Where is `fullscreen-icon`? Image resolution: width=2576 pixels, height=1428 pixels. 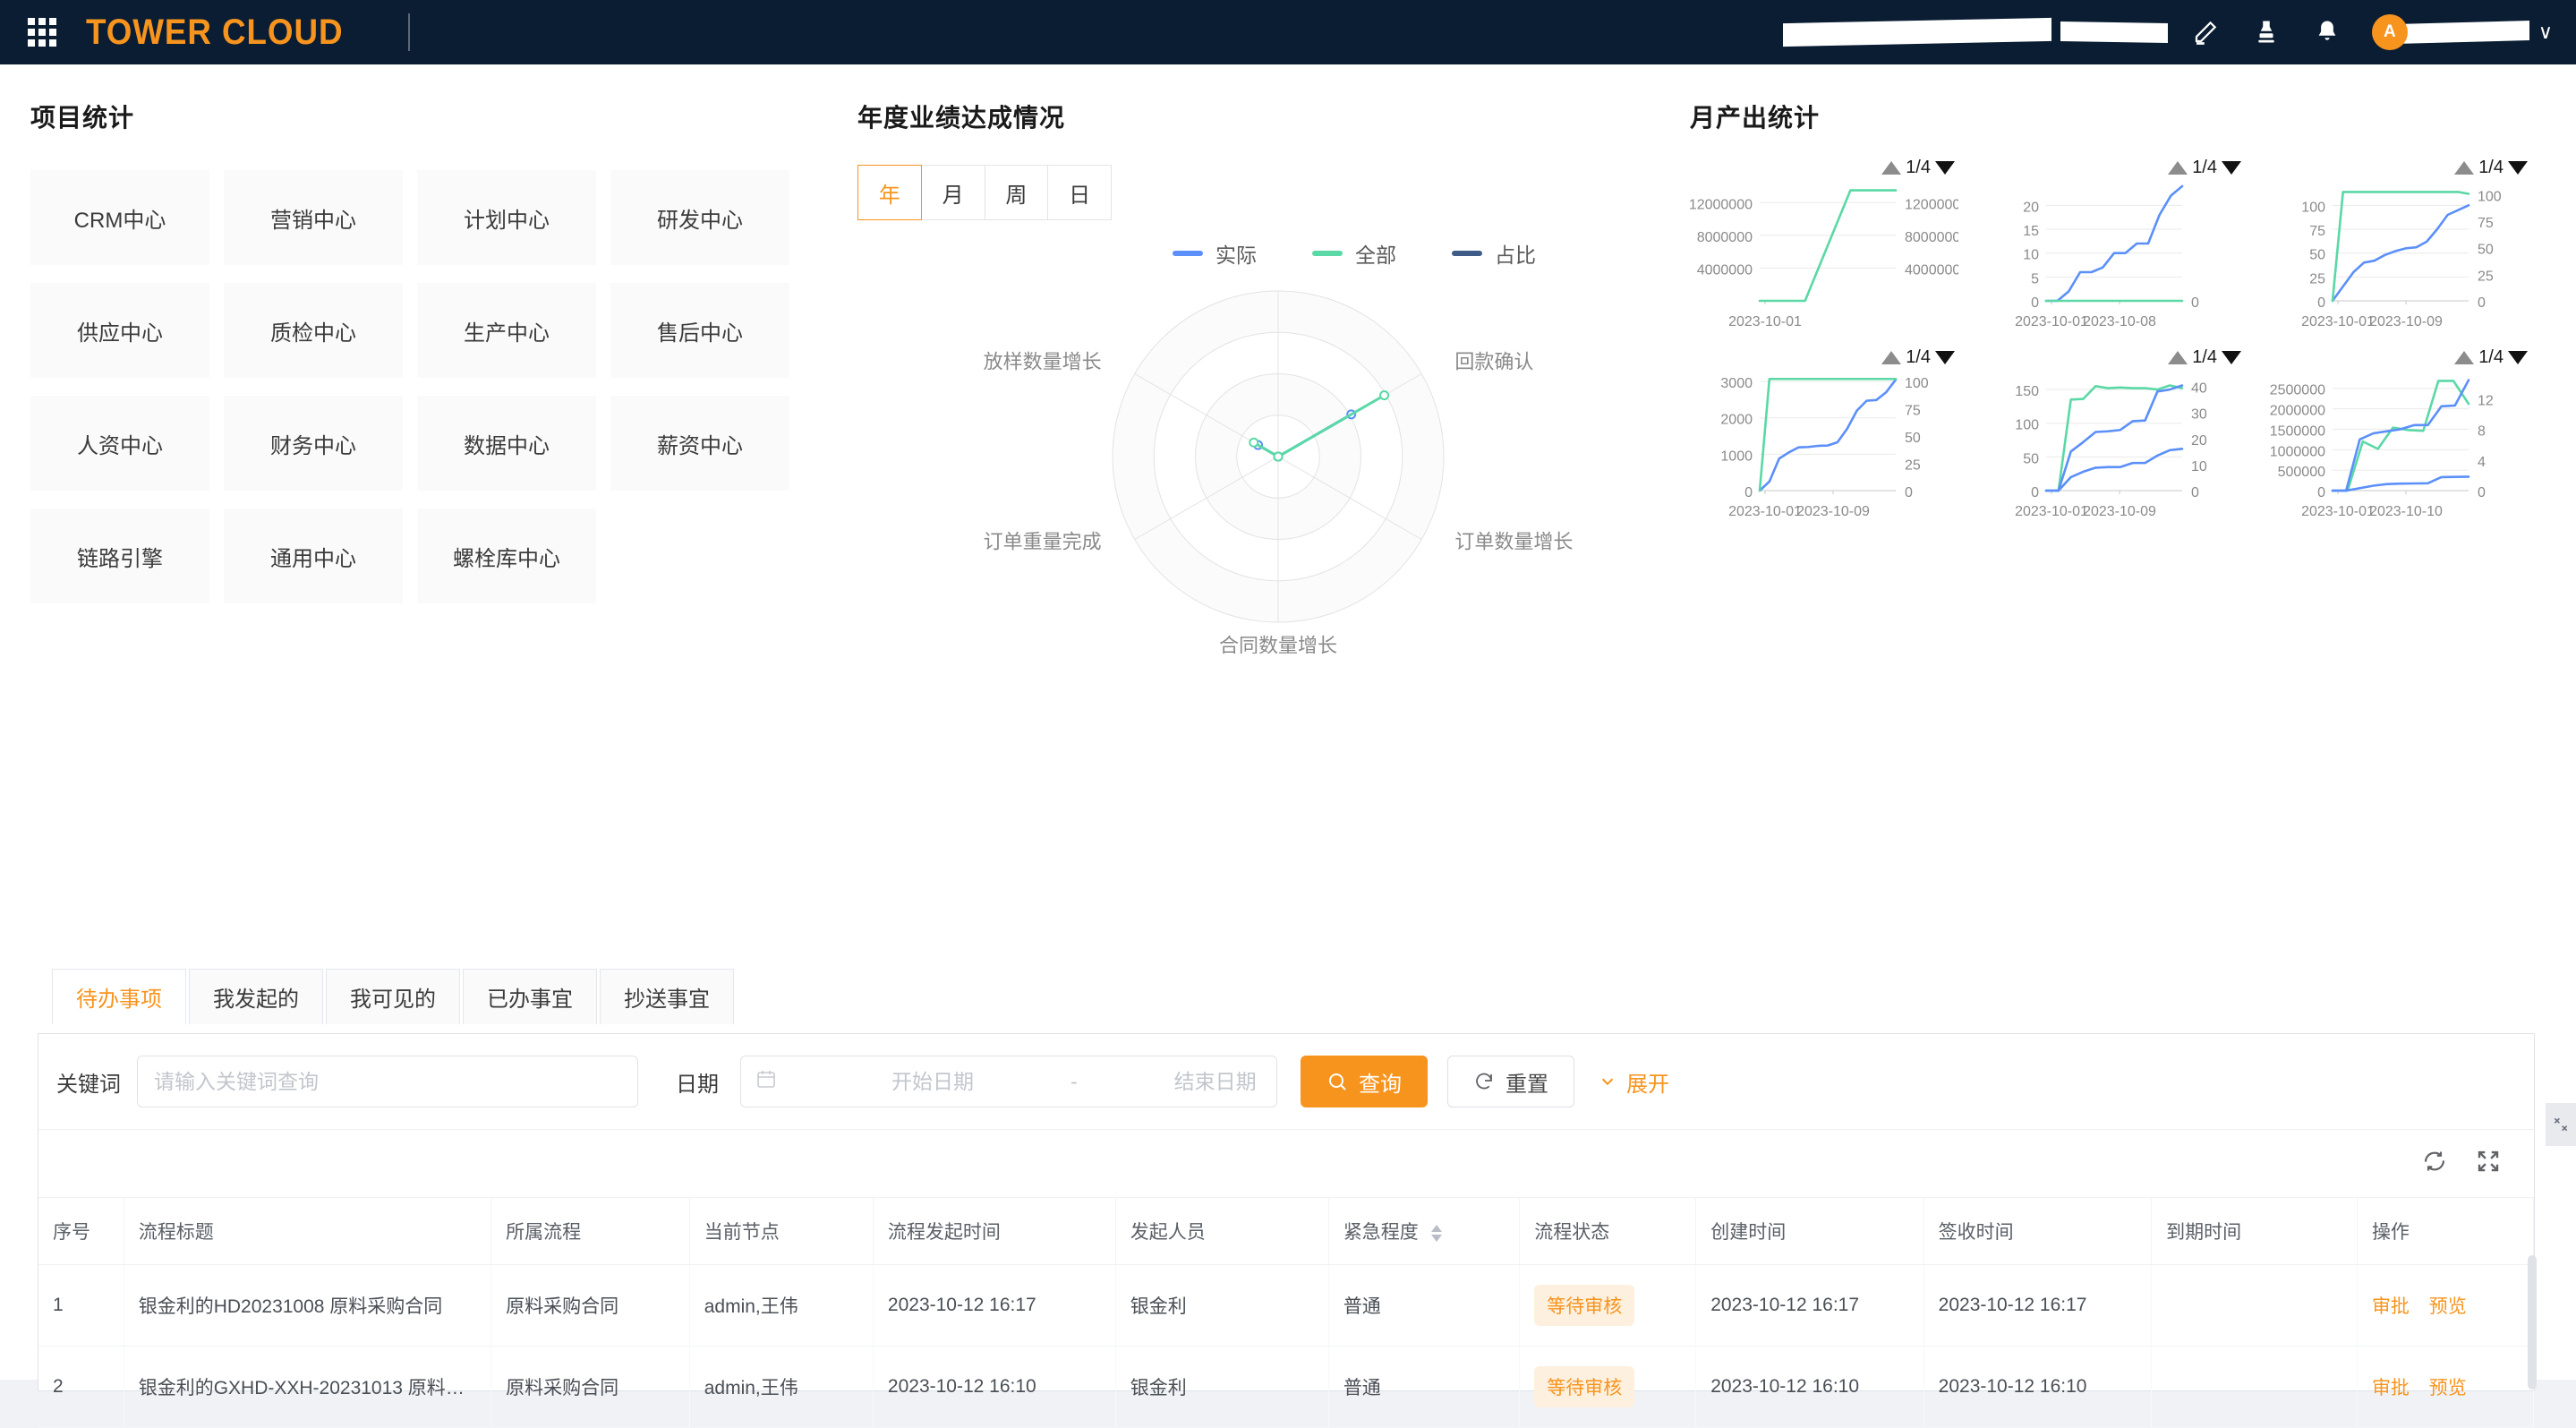 fullscreen-icon is located at coordinates (2488, 1163).